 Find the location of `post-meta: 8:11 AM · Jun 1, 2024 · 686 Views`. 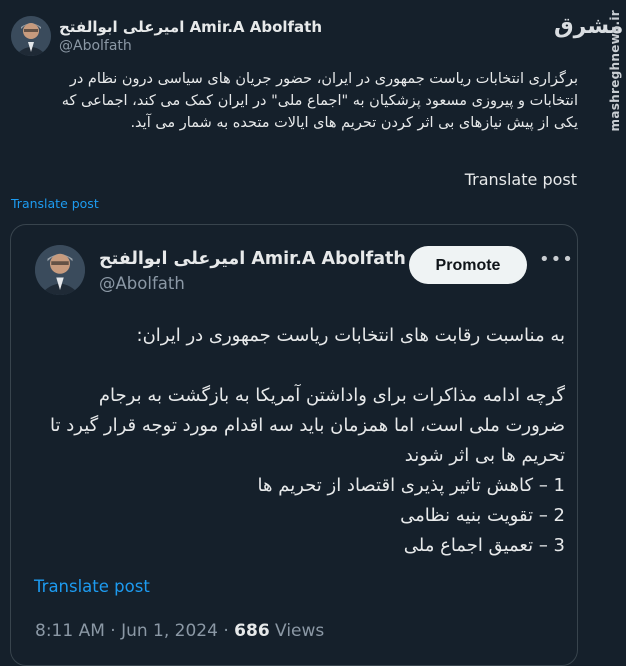

post-meta: 8:11 AM · Jun 1, 2024 · 686 Views is located at coordinates (179, 631).